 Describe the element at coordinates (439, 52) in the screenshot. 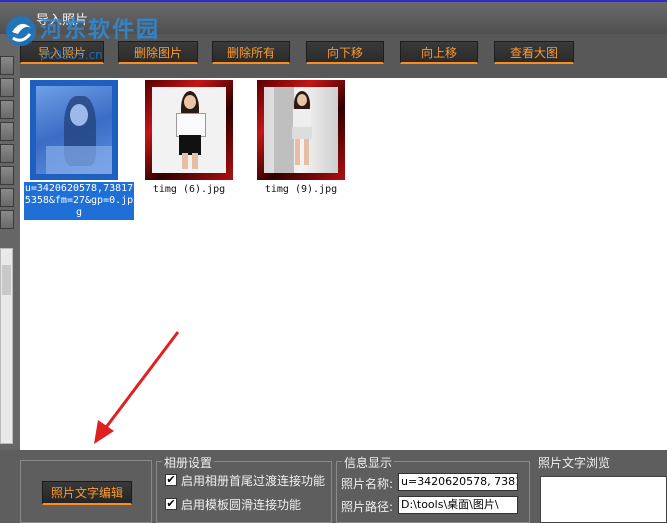

I see `move-up-button: 向上移` at that location.